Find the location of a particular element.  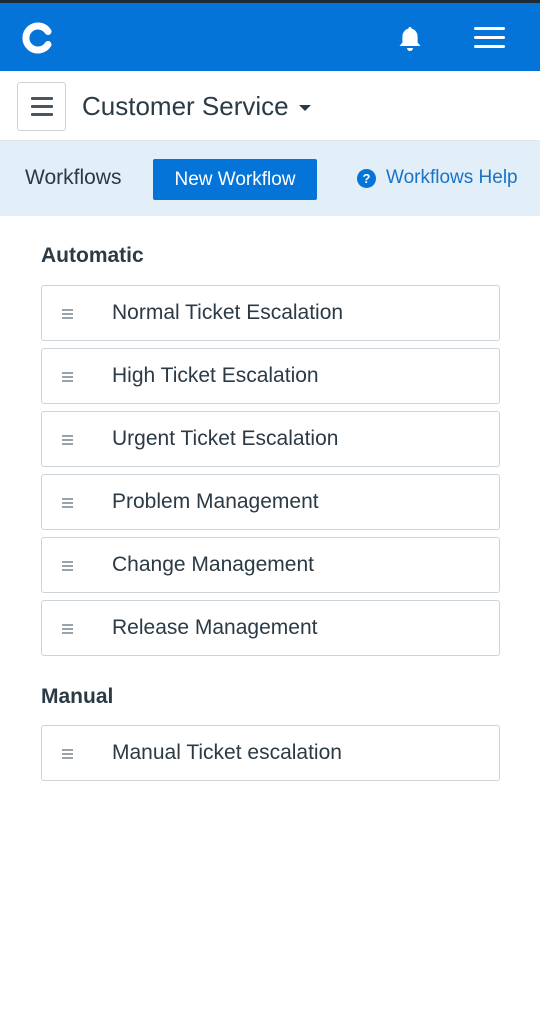

workflow-label: Manual Ticket escalation is located at coordinates (227, 752).